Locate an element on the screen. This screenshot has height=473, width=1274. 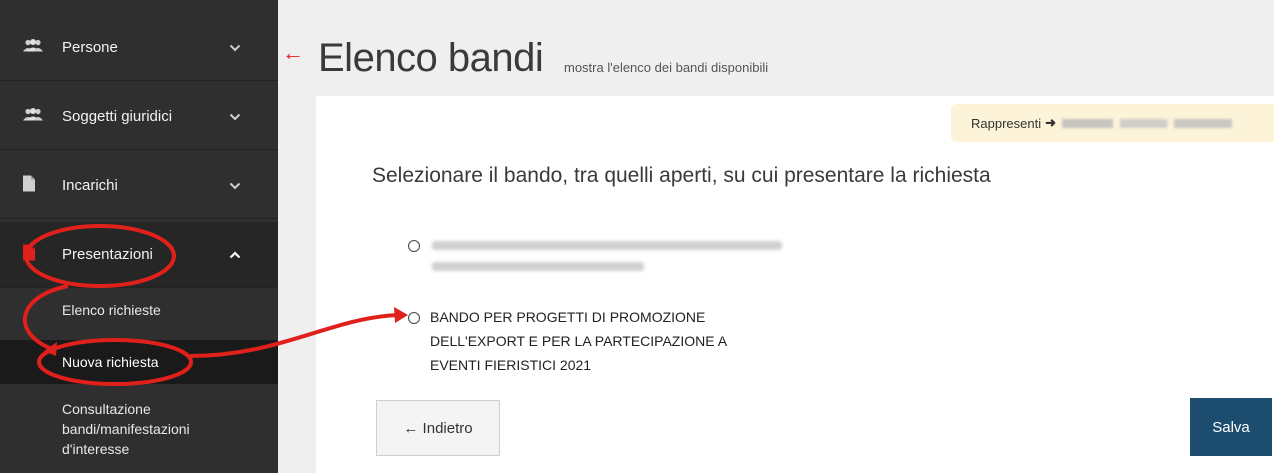
sidebar-item-soggetti-giuridici: Soggetti giuridici is located at coordinates (139, 117).